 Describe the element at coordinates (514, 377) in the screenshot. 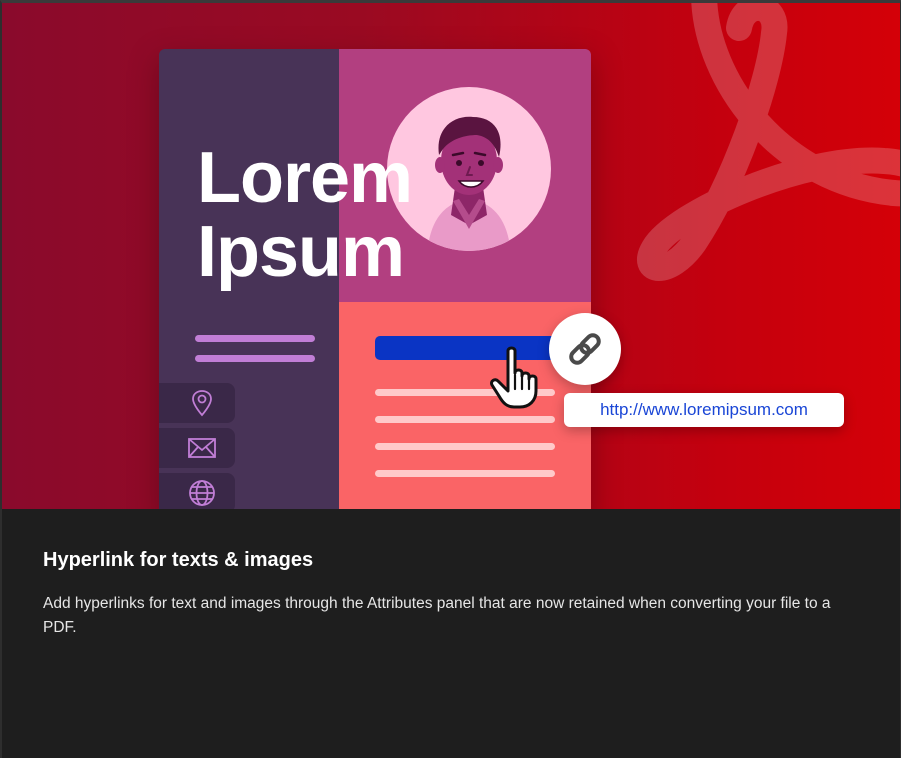

I see `hand-pointer-icon` at that location.